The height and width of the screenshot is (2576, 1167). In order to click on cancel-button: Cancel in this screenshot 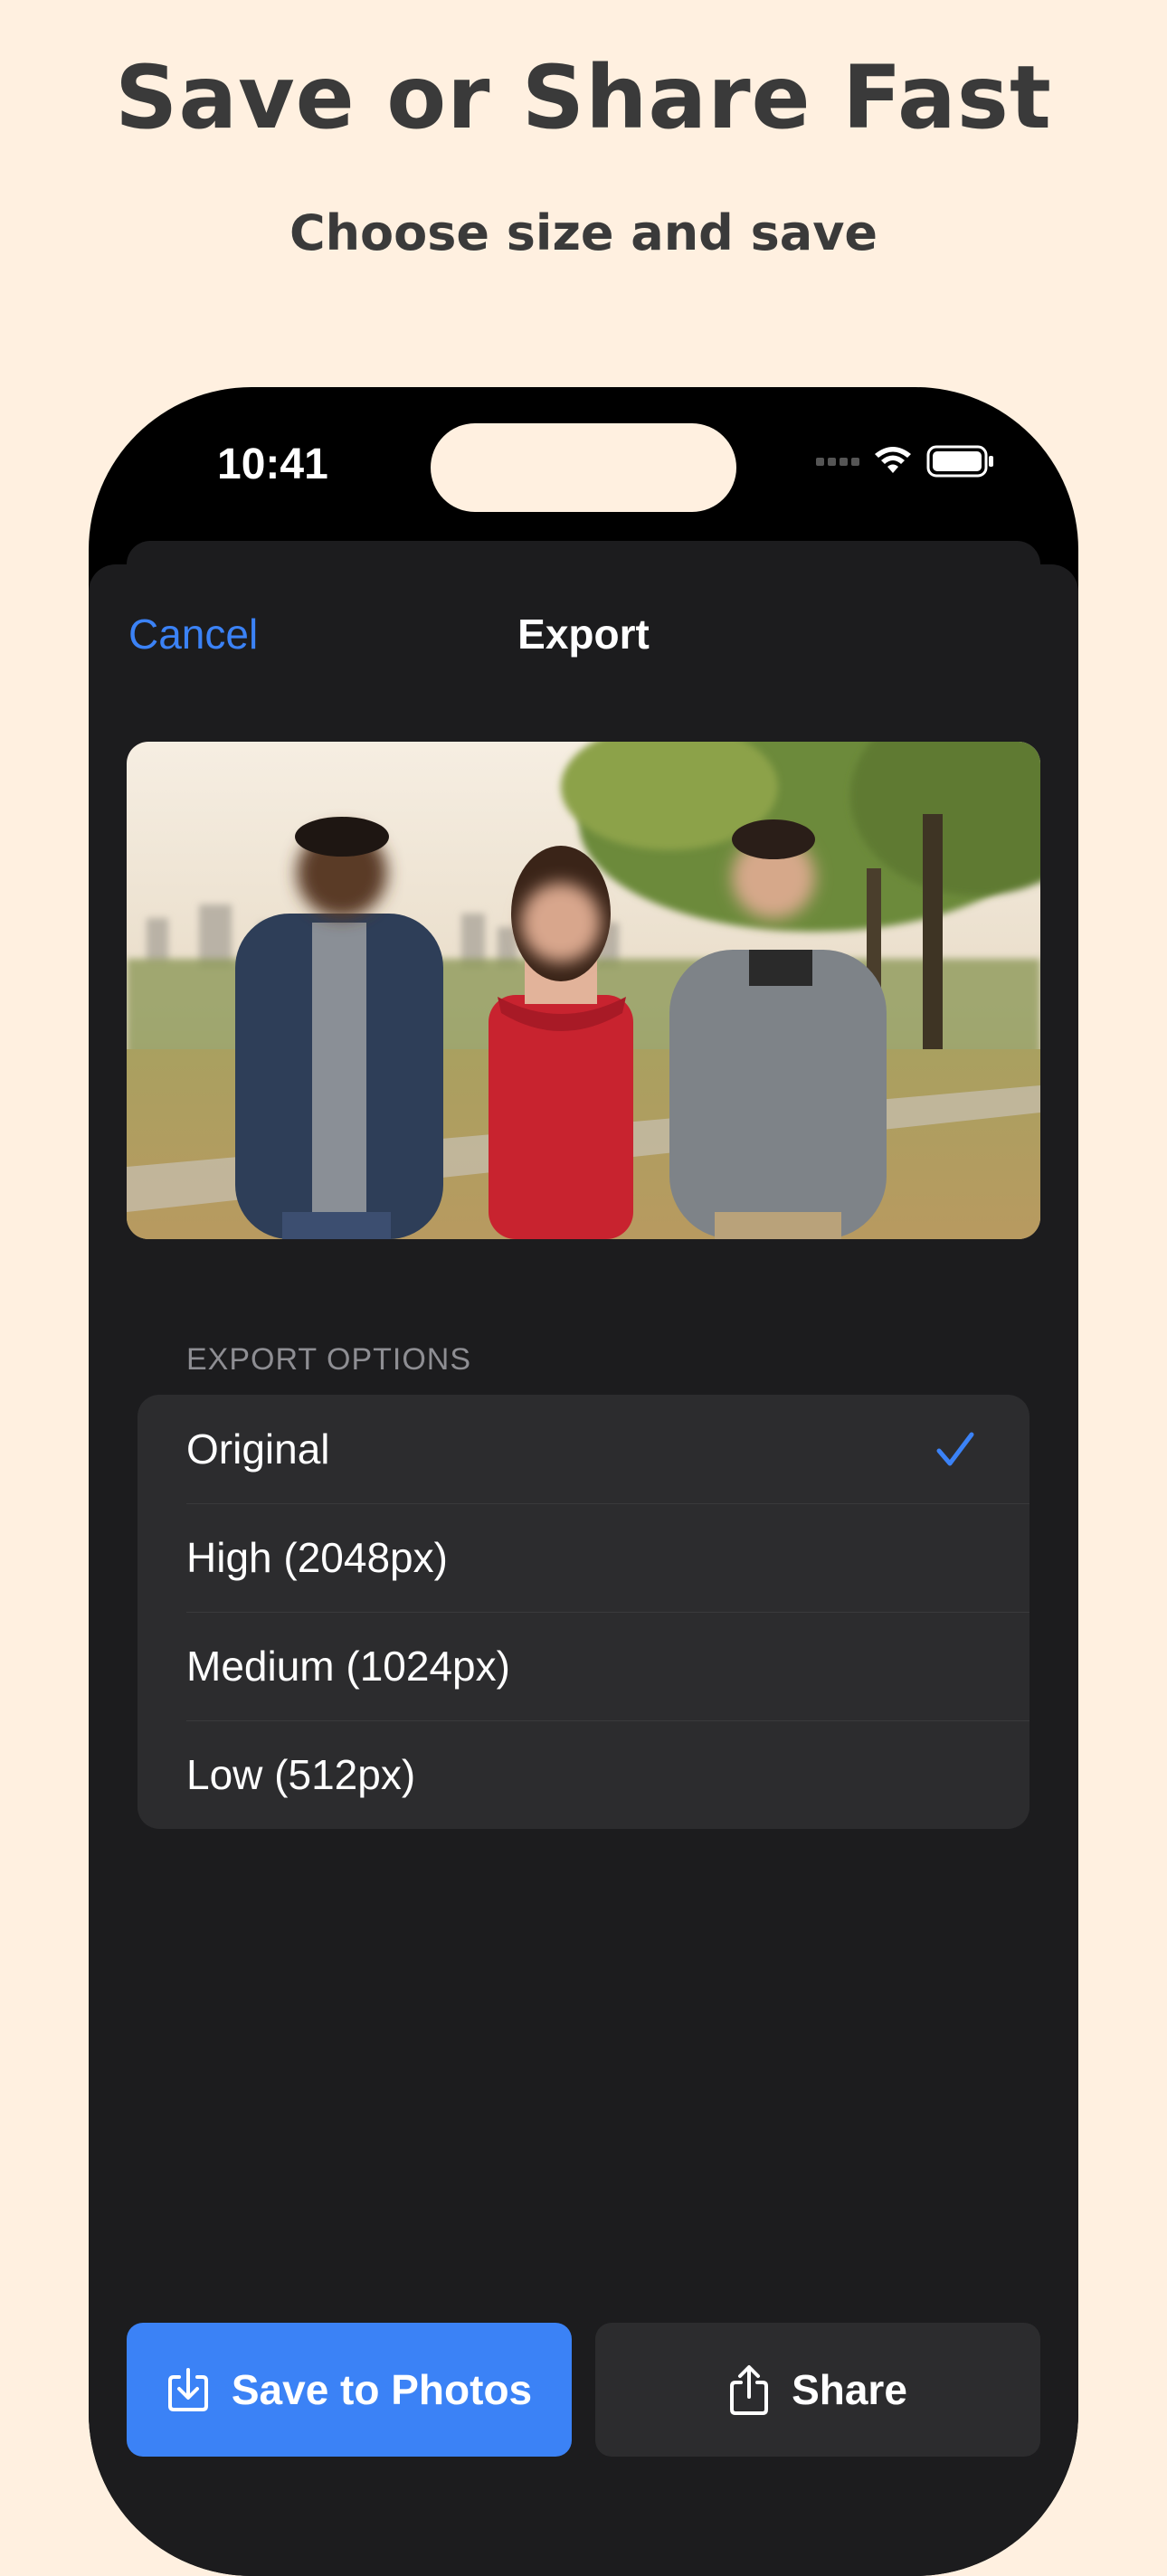, I will do `click(193, 634)`.